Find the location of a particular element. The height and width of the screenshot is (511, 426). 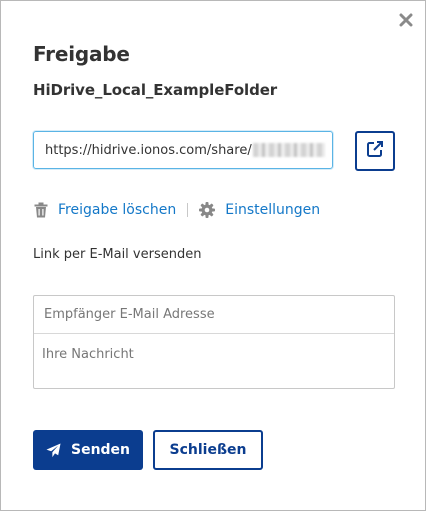

open-link-button is located at coordinates (375, 151).